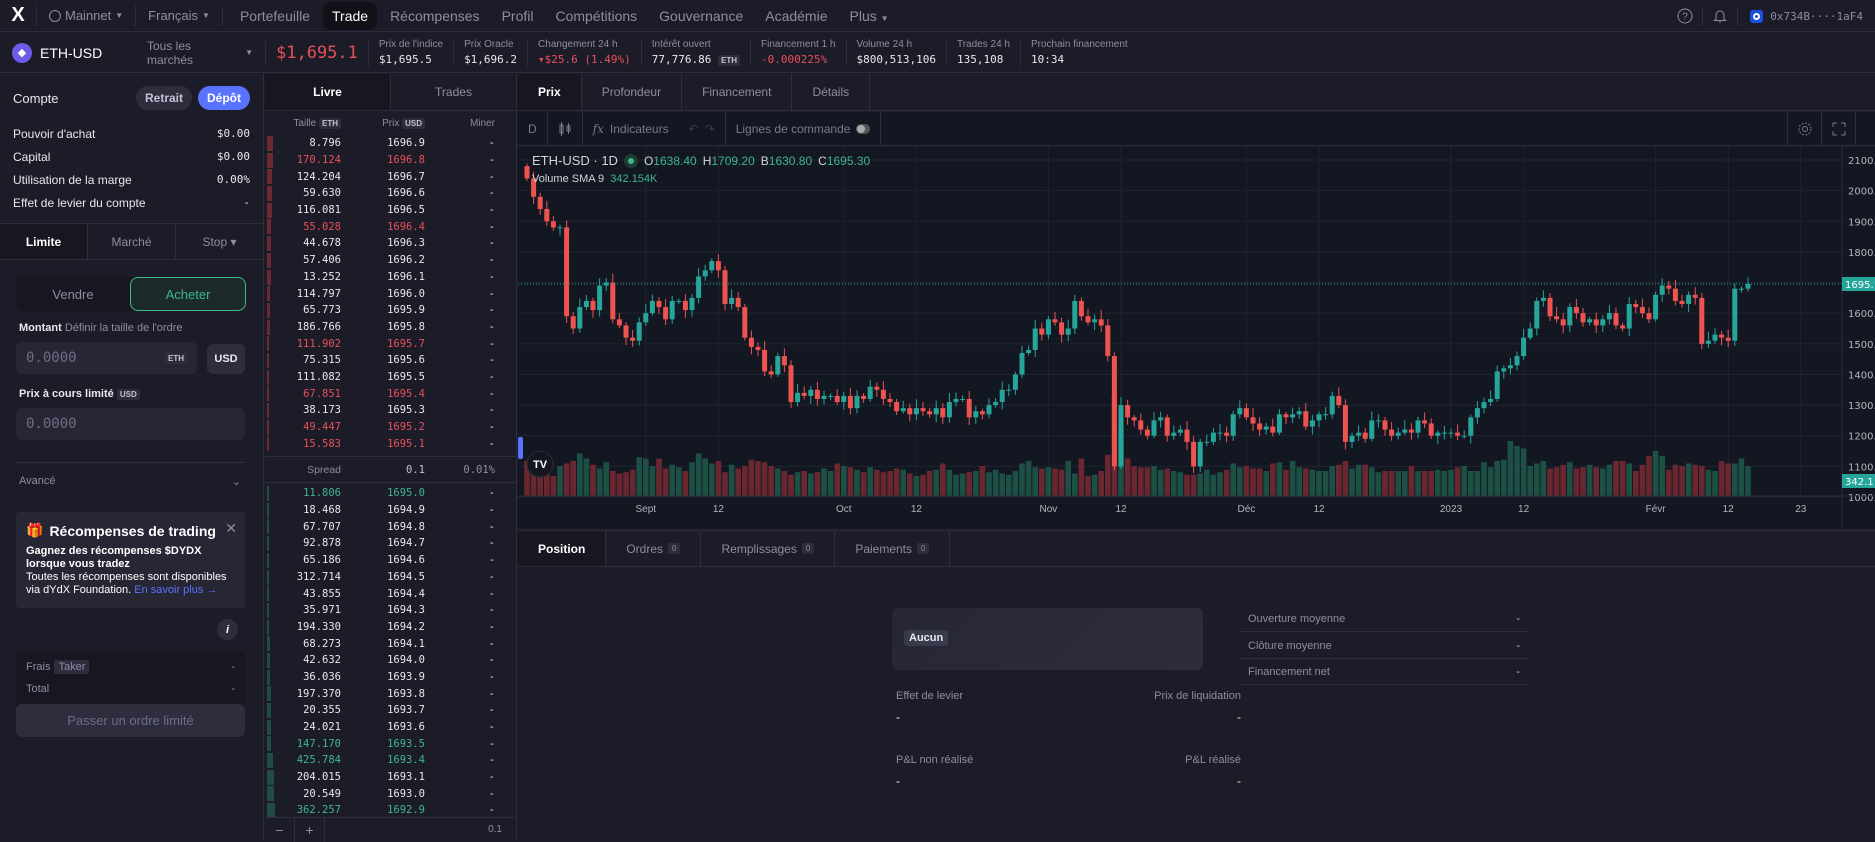 The height and width of the screenshot is (842, 1875). What do you see at coordinates (390, 210) in the screenshot?
I see `ask-row: 116.081 1696.5 -` at bounding box center [390, 210].